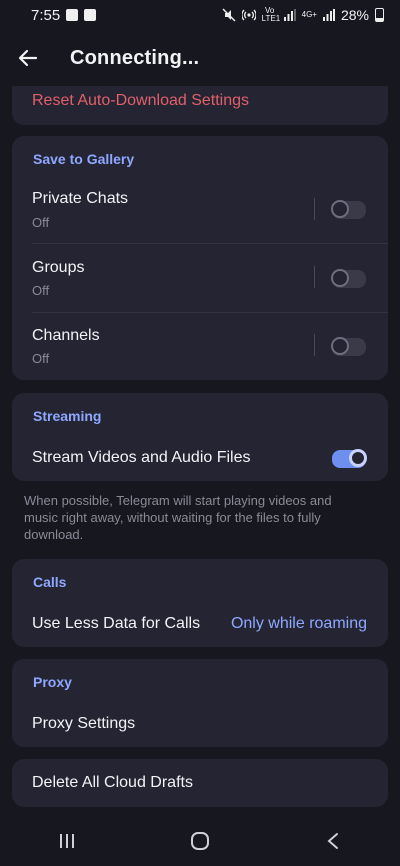 The width and height of the screenshot is (400, 866). Describe the element at coordinates (200, 346) in the screenshot. I see `toggle-row-channels: Channels Off` at that location.